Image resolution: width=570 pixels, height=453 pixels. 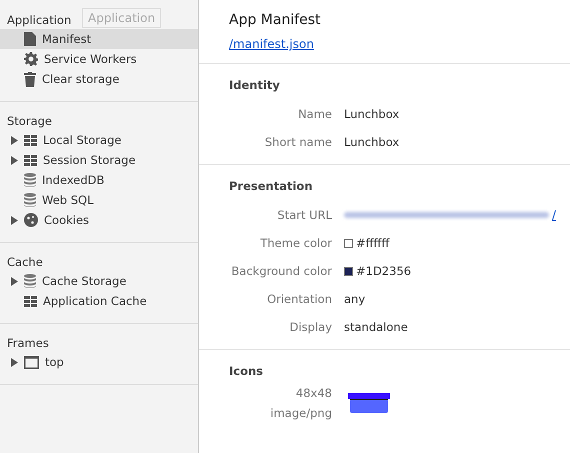 I want to click on tooltip: Application, so click(x=122, y=18).